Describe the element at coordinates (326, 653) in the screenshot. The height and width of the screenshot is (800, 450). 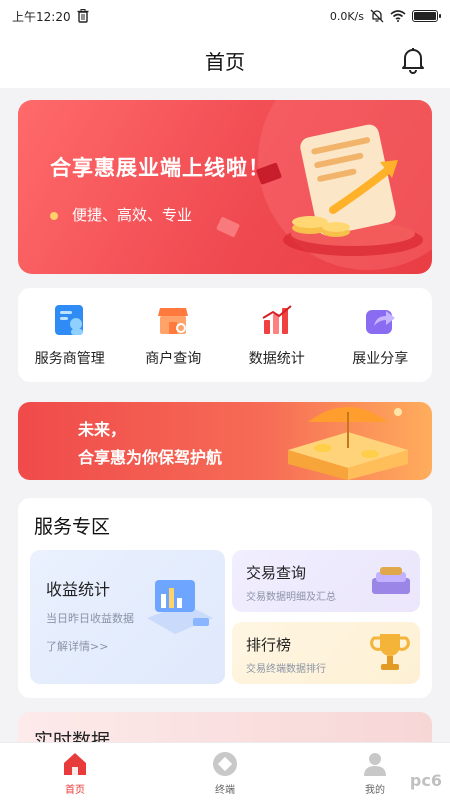
I see `ranking-card: 排行榜 交易终端数据排行` at that location.